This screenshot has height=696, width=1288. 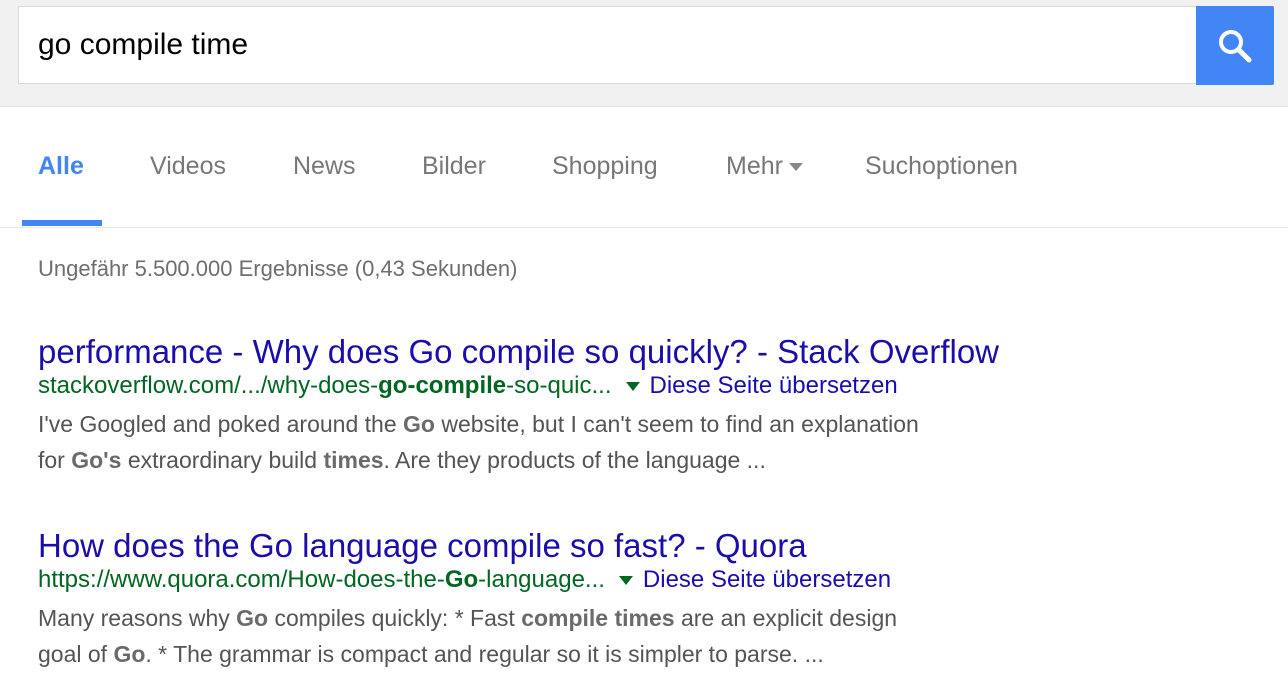 What do you see at coordinates (795, 167) in the screenshot?
I see `chevron-down-icon` at bounding box center [795, 167].